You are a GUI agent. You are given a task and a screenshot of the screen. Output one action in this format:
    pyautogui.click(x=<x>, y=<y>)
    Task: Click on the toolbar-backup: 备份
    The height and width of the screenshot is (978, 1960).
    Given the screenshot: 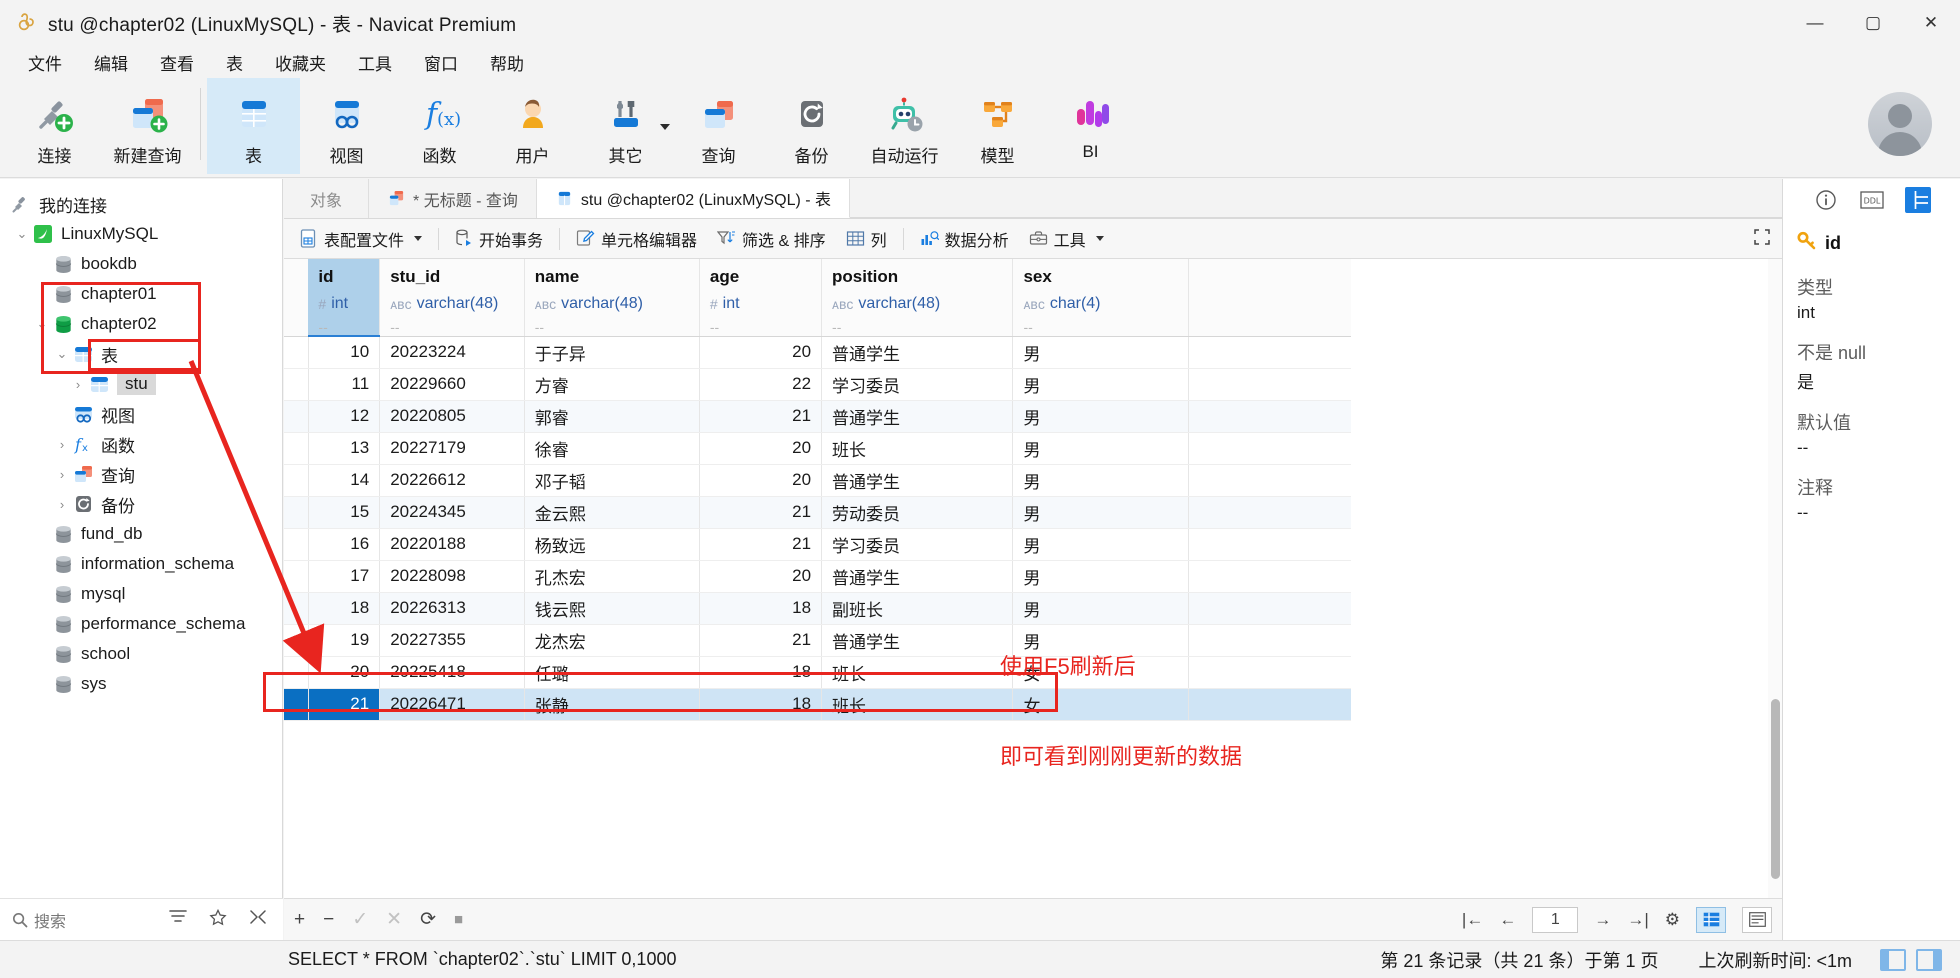 What is the action you would take?
    pyautogui.click(x=811, y=126)
    